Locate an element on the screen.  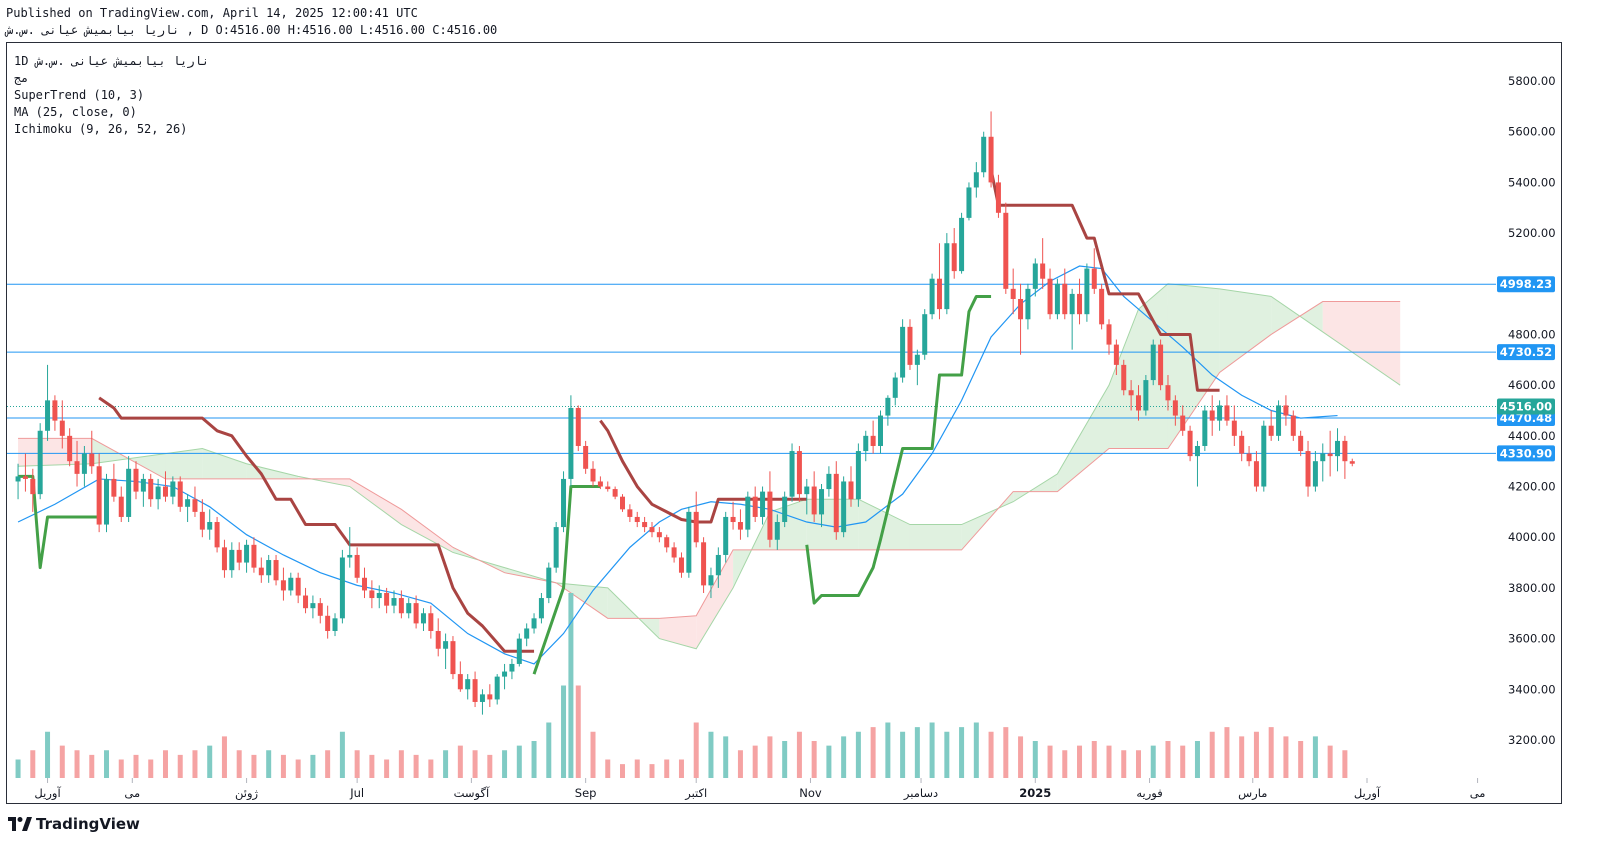
tradingview-logo-icon is located at coordinates (20, 824).